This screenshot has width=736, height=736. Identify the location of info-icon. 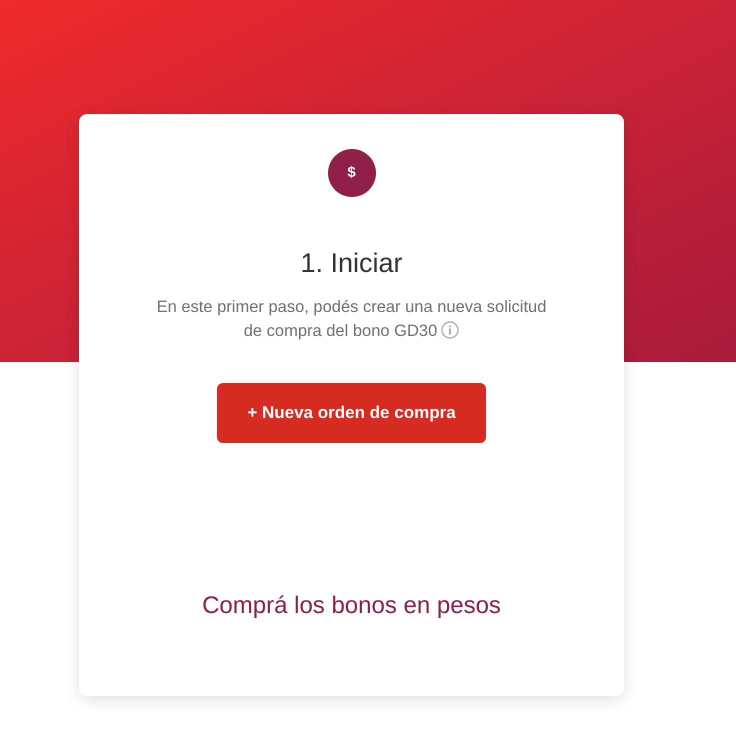
(450, 329).